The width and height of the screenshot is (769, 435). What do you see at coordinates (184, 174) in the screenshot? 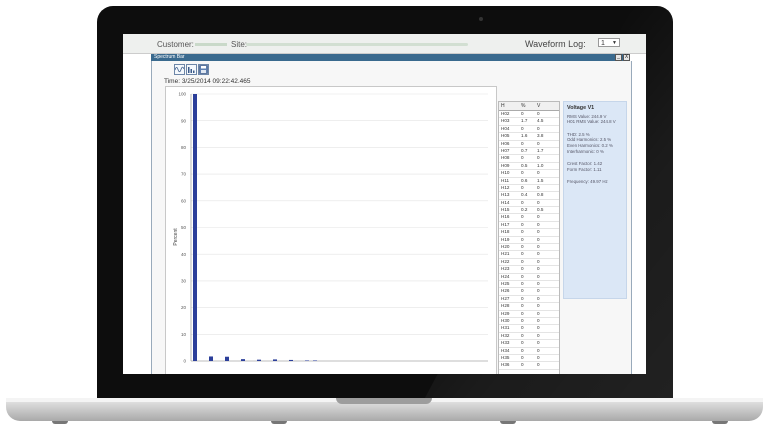
I see `y-tick-label: 70` at bounding box center [184, 174].